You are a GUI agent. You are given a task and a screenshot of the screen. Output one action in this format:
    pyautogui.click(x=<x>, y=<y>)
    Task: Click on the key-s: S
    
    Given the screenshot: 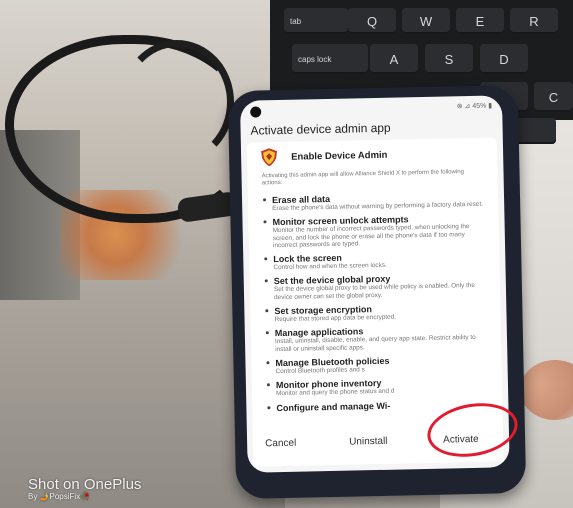 What is the action you would take?
    pyautogui.click(x=449, y=59)
    